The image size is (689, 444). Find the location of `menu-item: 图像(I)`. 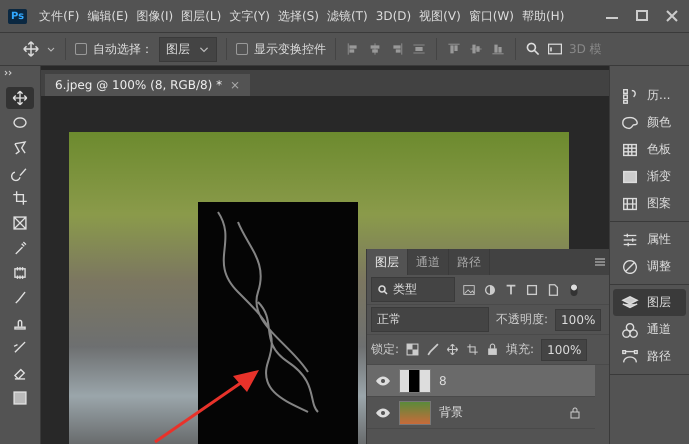

menu-item: 图像(I) is located at coordinates (155, 16).